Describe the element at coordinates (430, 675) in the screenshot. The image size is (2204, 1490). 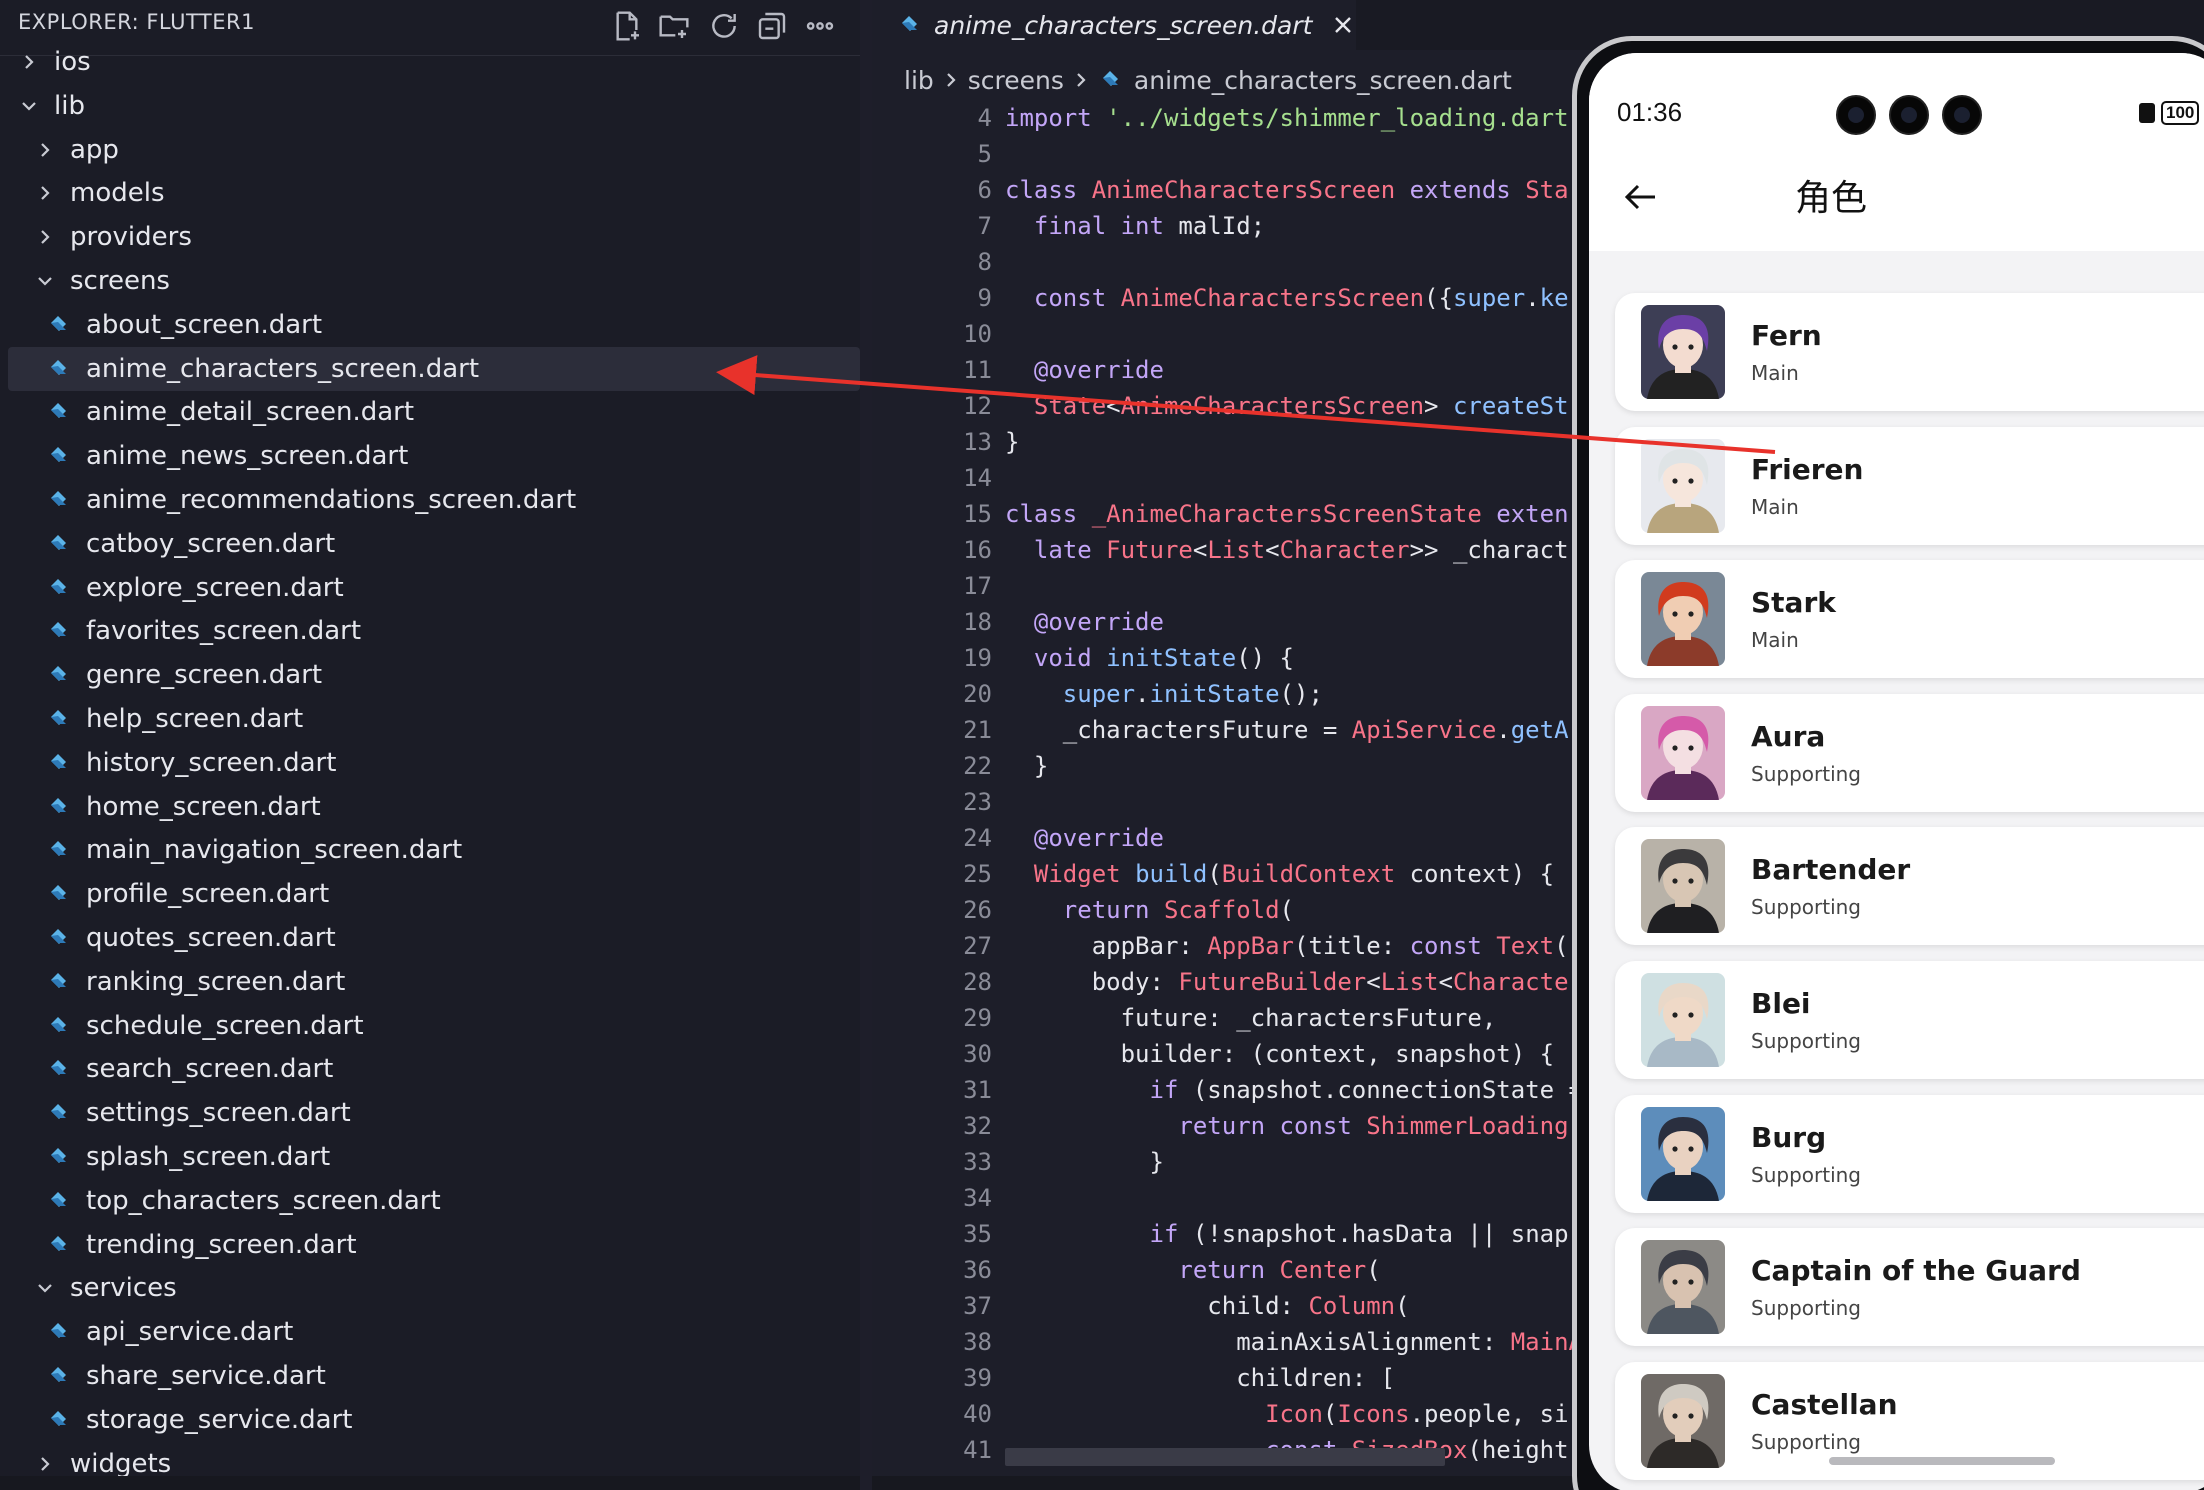
I see `file-genre-screen-dart: genre_screen.dart` at that location.